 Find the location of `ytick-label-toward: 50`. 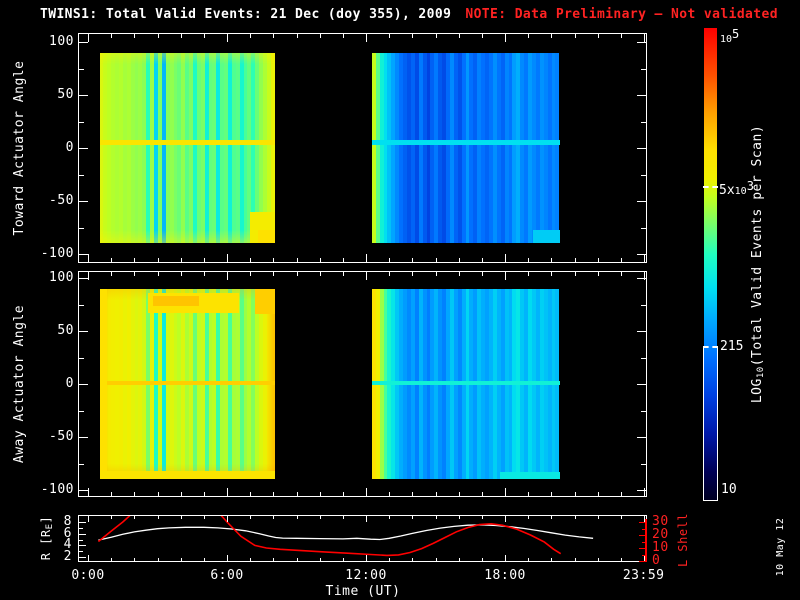

ytick-label-toward: 50 is located at coordinates (65, 94).